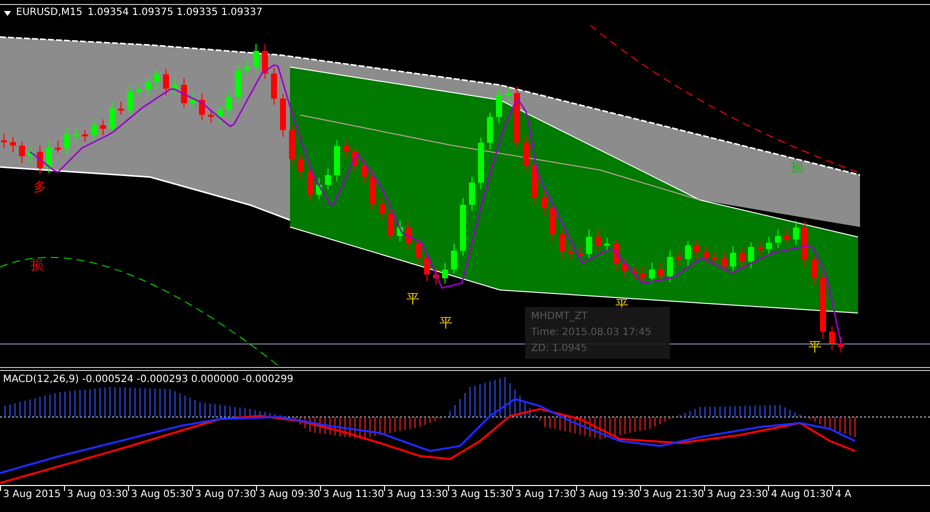  Describe the element at coordinates (843, 495) in the screenshot. I see `time-label: 4 A` at that location.